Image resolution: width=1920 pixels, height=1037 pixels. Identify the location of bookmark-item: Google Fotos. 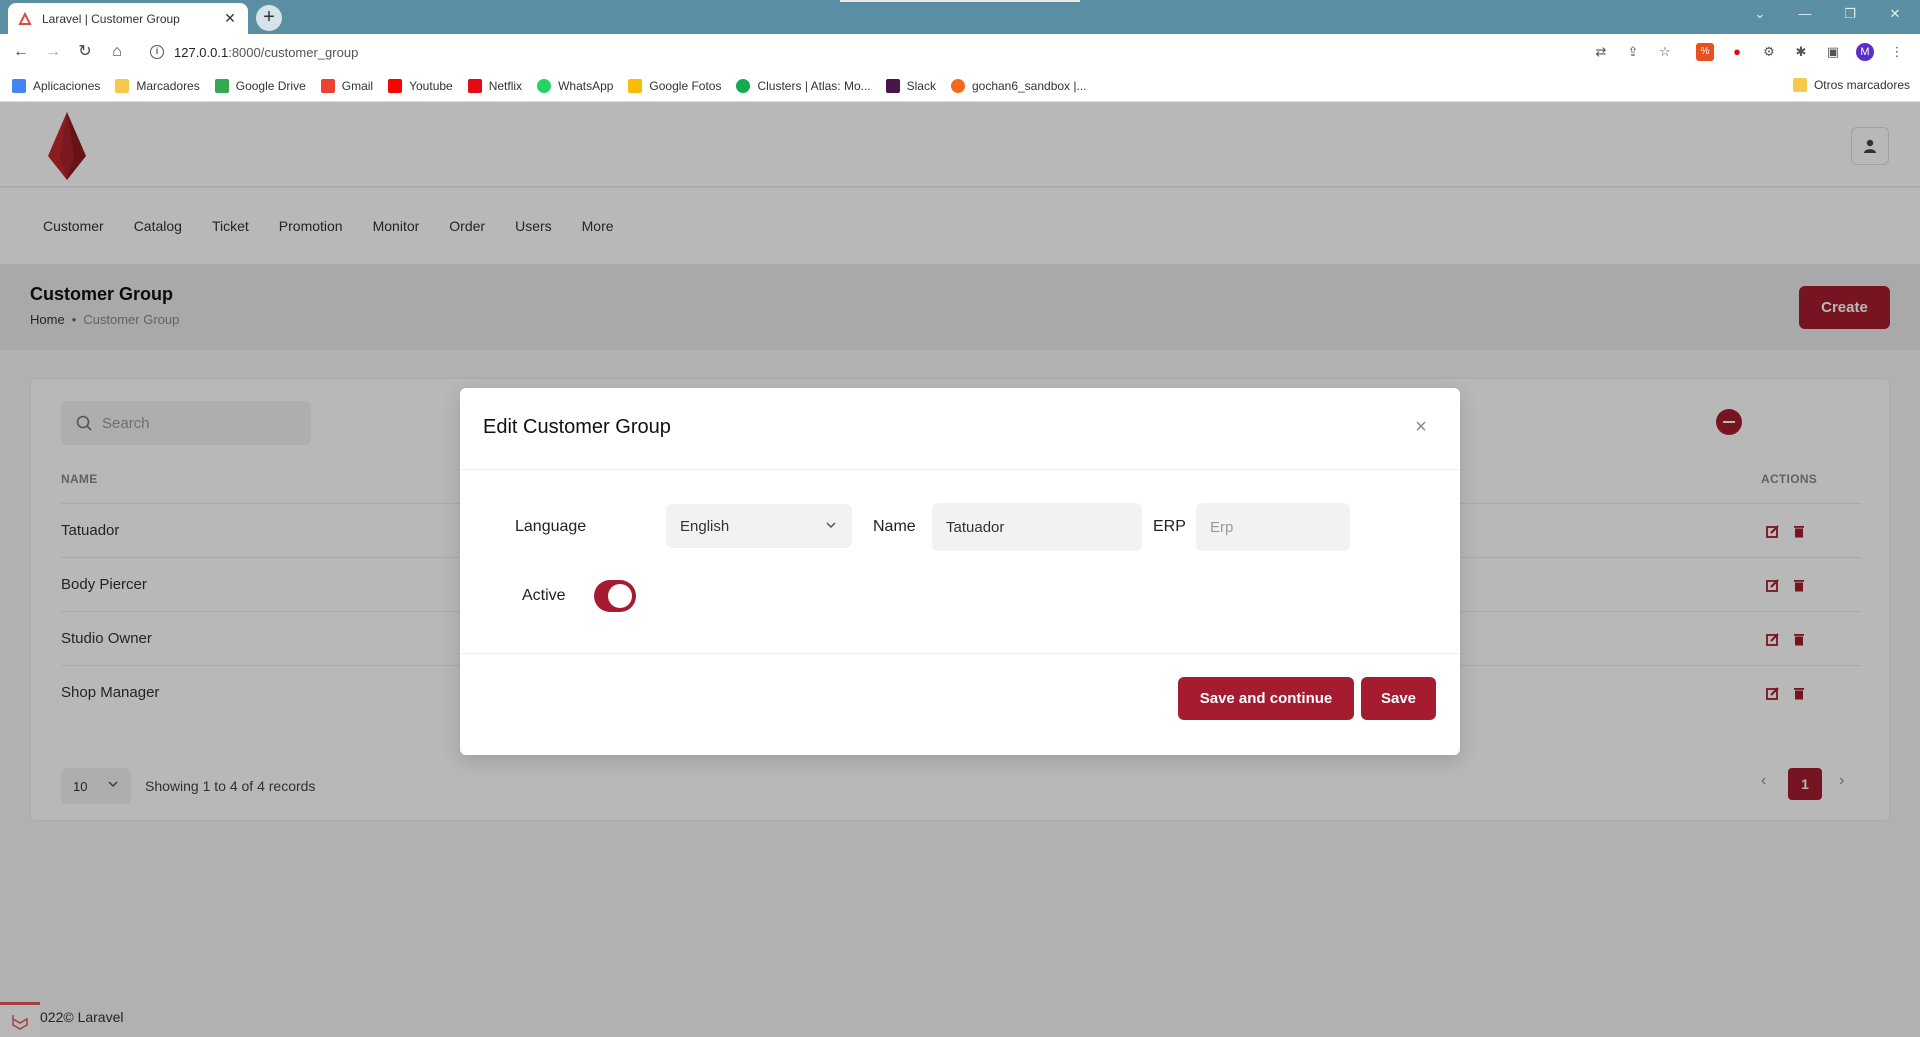
(674, 85).